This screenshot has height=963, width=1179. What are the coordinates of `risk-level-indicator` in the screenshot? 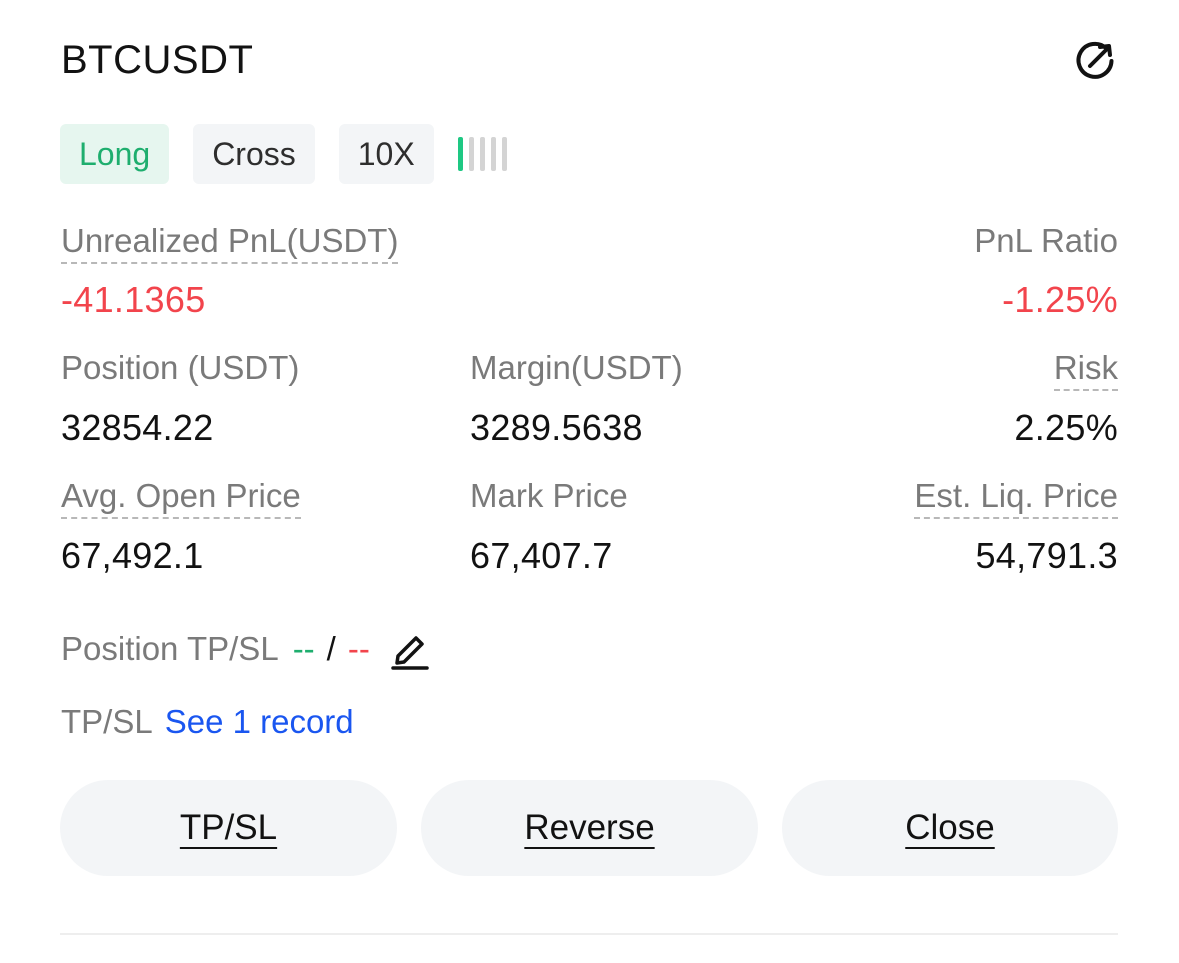 It's located at (482, 154).